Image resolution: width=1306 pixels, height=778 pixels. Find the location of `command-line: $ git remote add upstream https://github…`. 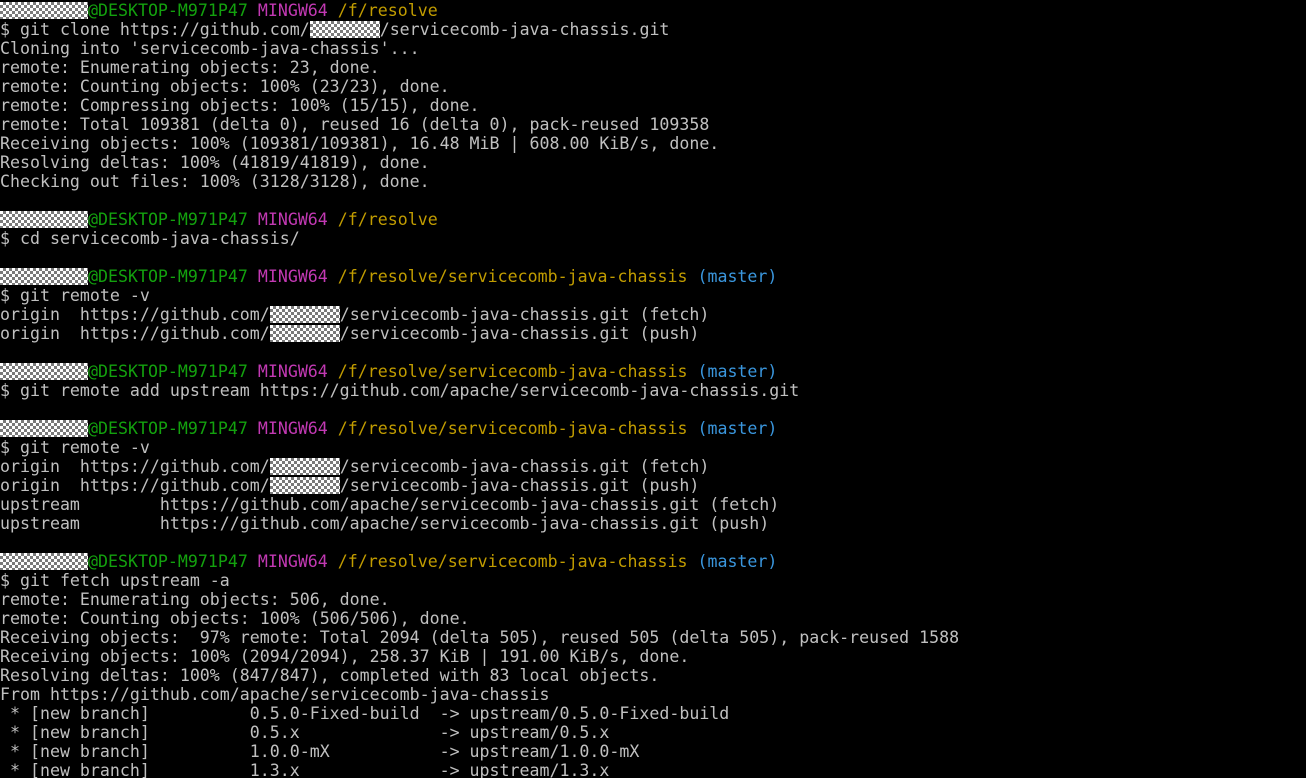

command-line: $ git remote add upstream https://github… is located at coordinates (400, 390).